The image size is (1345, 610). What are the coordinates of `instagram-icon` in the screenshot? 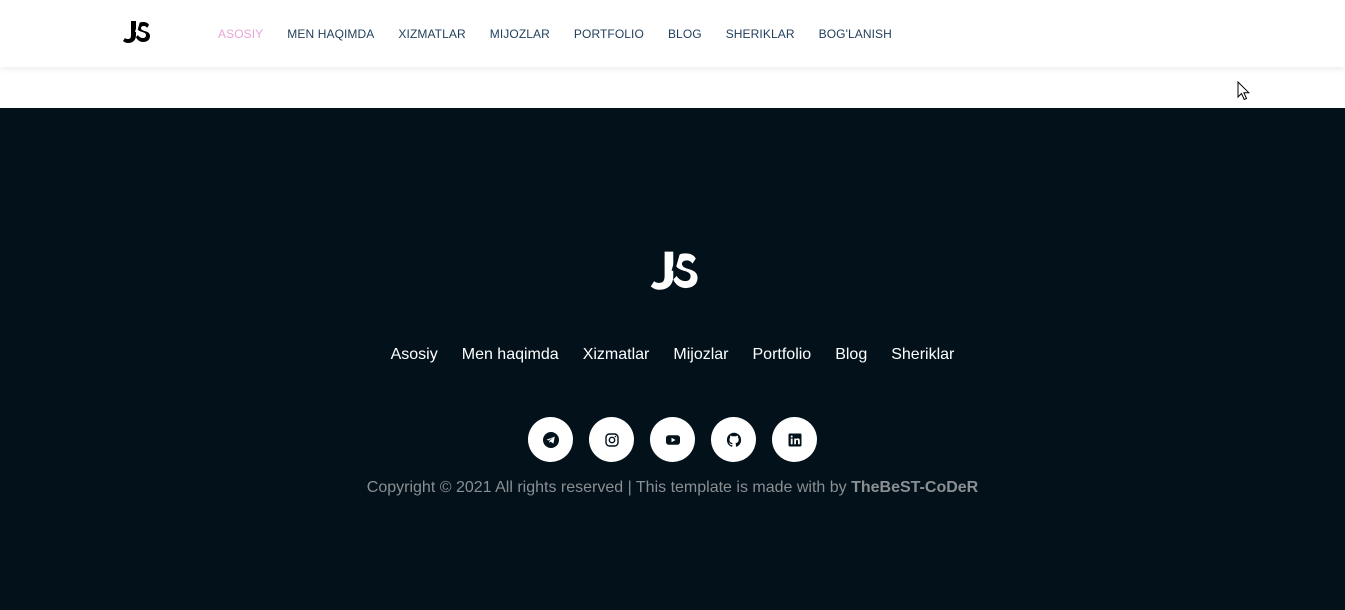 It's located at (611, 439).